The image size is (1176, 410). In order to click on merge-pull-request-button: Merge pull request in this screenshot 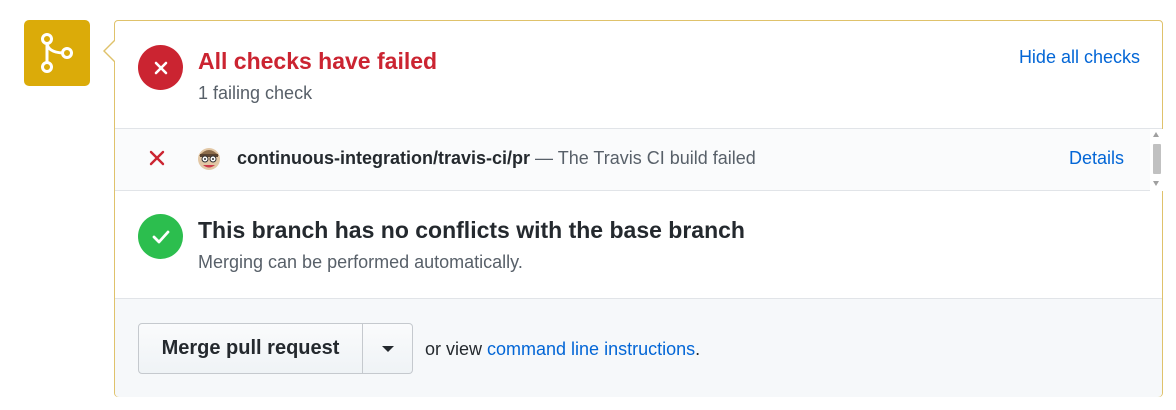, I will do `click(250, 348)`.